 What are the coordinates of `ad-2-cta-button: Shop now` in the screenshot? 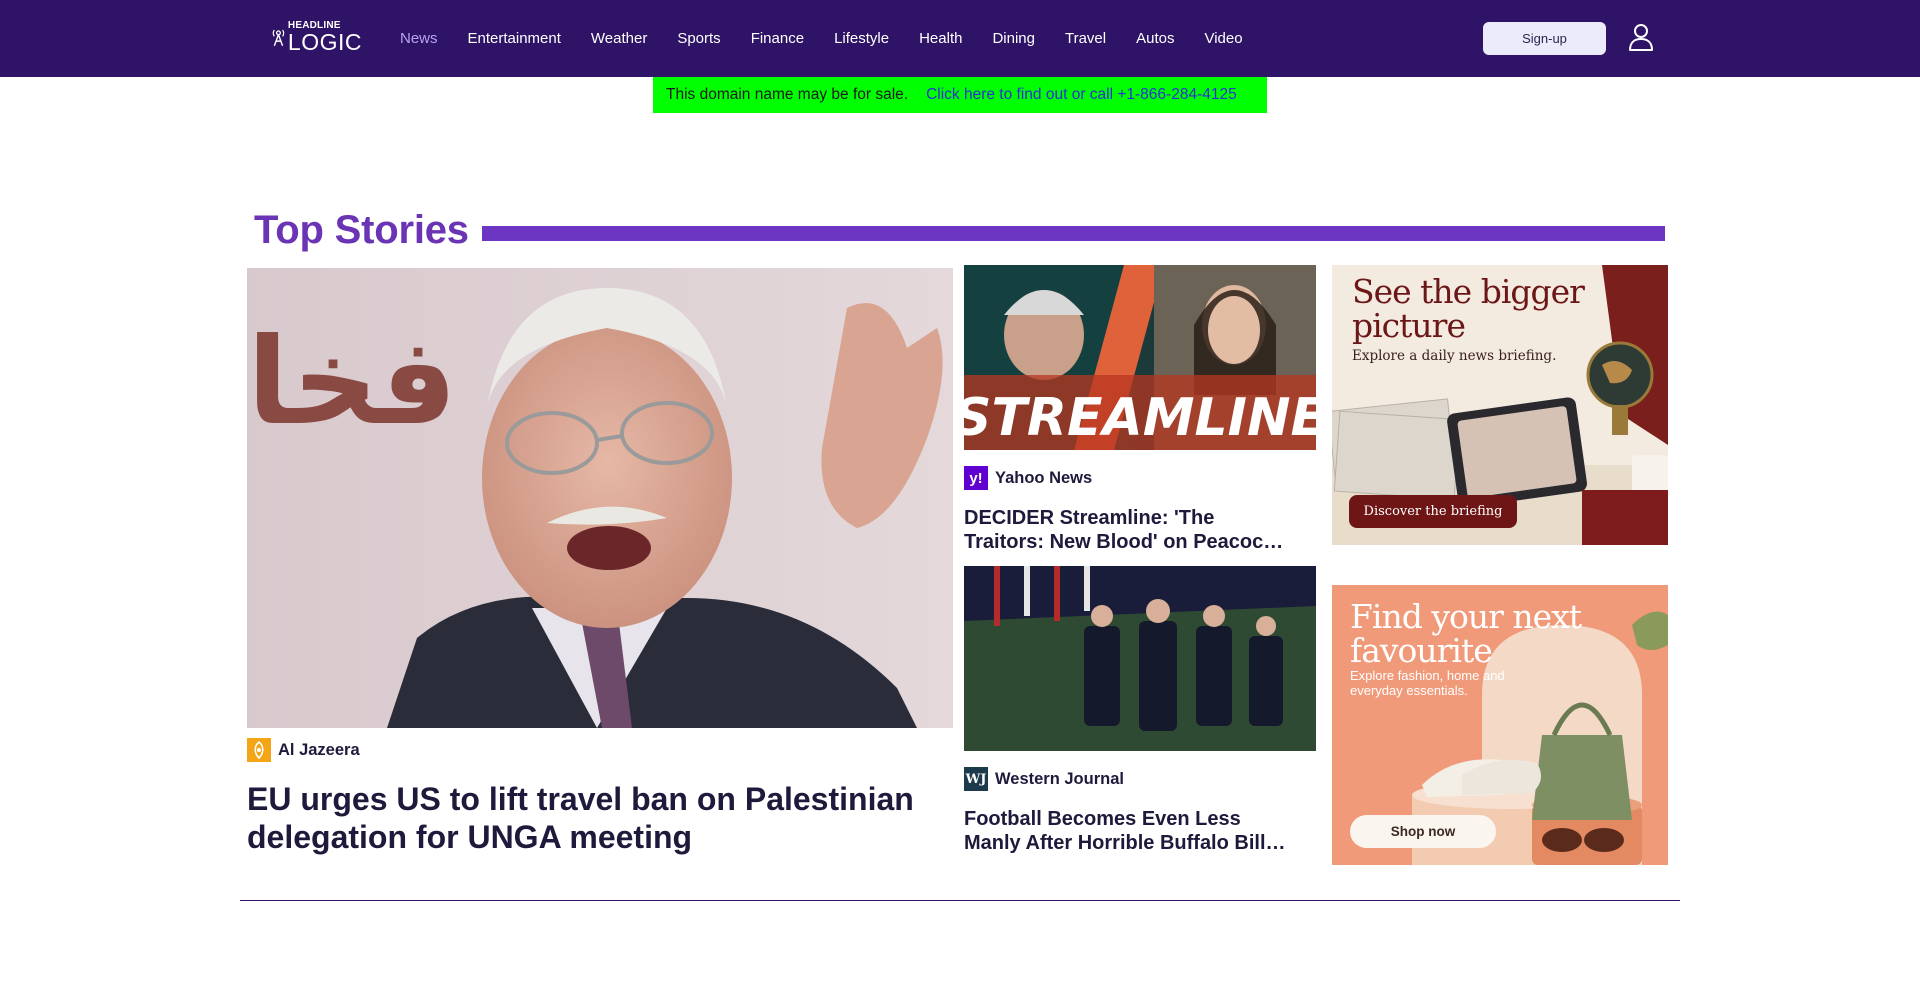 It's located at (1423, 831).